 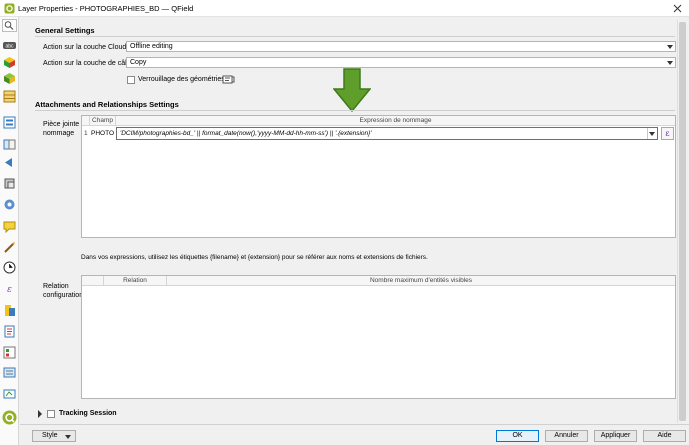 I want to click on tracking-session-label: Tracking Session, so click(x=88, y=413).